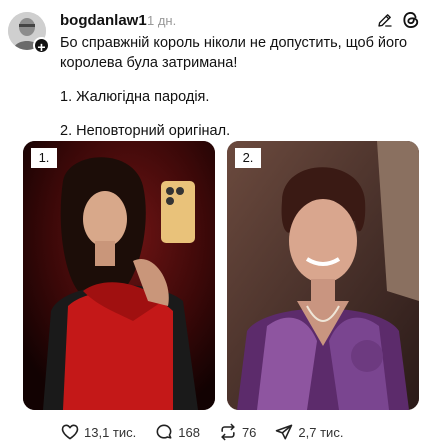 The image size is (428, 447). What do you see at coordinates (164, 431) in the screenshot?
I see `comment-bubble-icon` at bounding box center [164, 431].